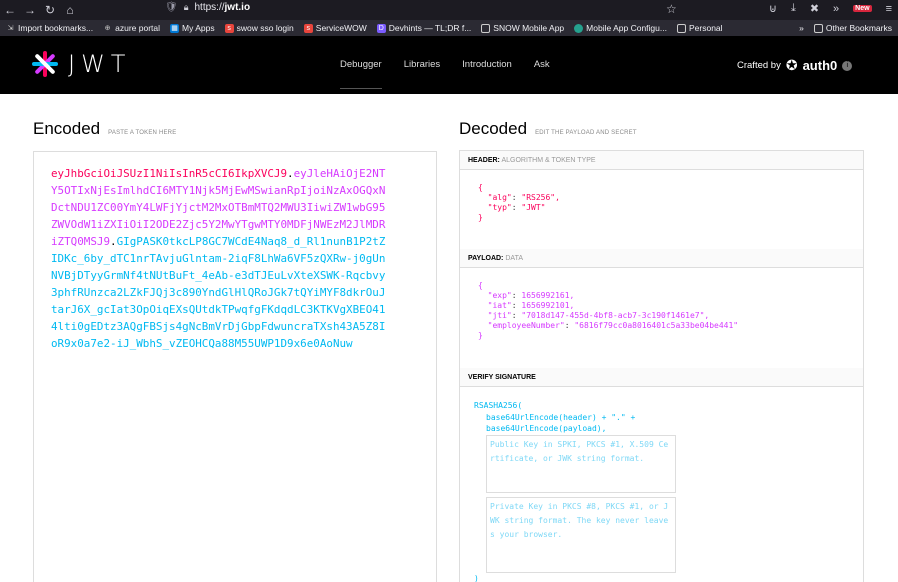  I want to click on bookmark-personal: Personal, so click(699, 28).